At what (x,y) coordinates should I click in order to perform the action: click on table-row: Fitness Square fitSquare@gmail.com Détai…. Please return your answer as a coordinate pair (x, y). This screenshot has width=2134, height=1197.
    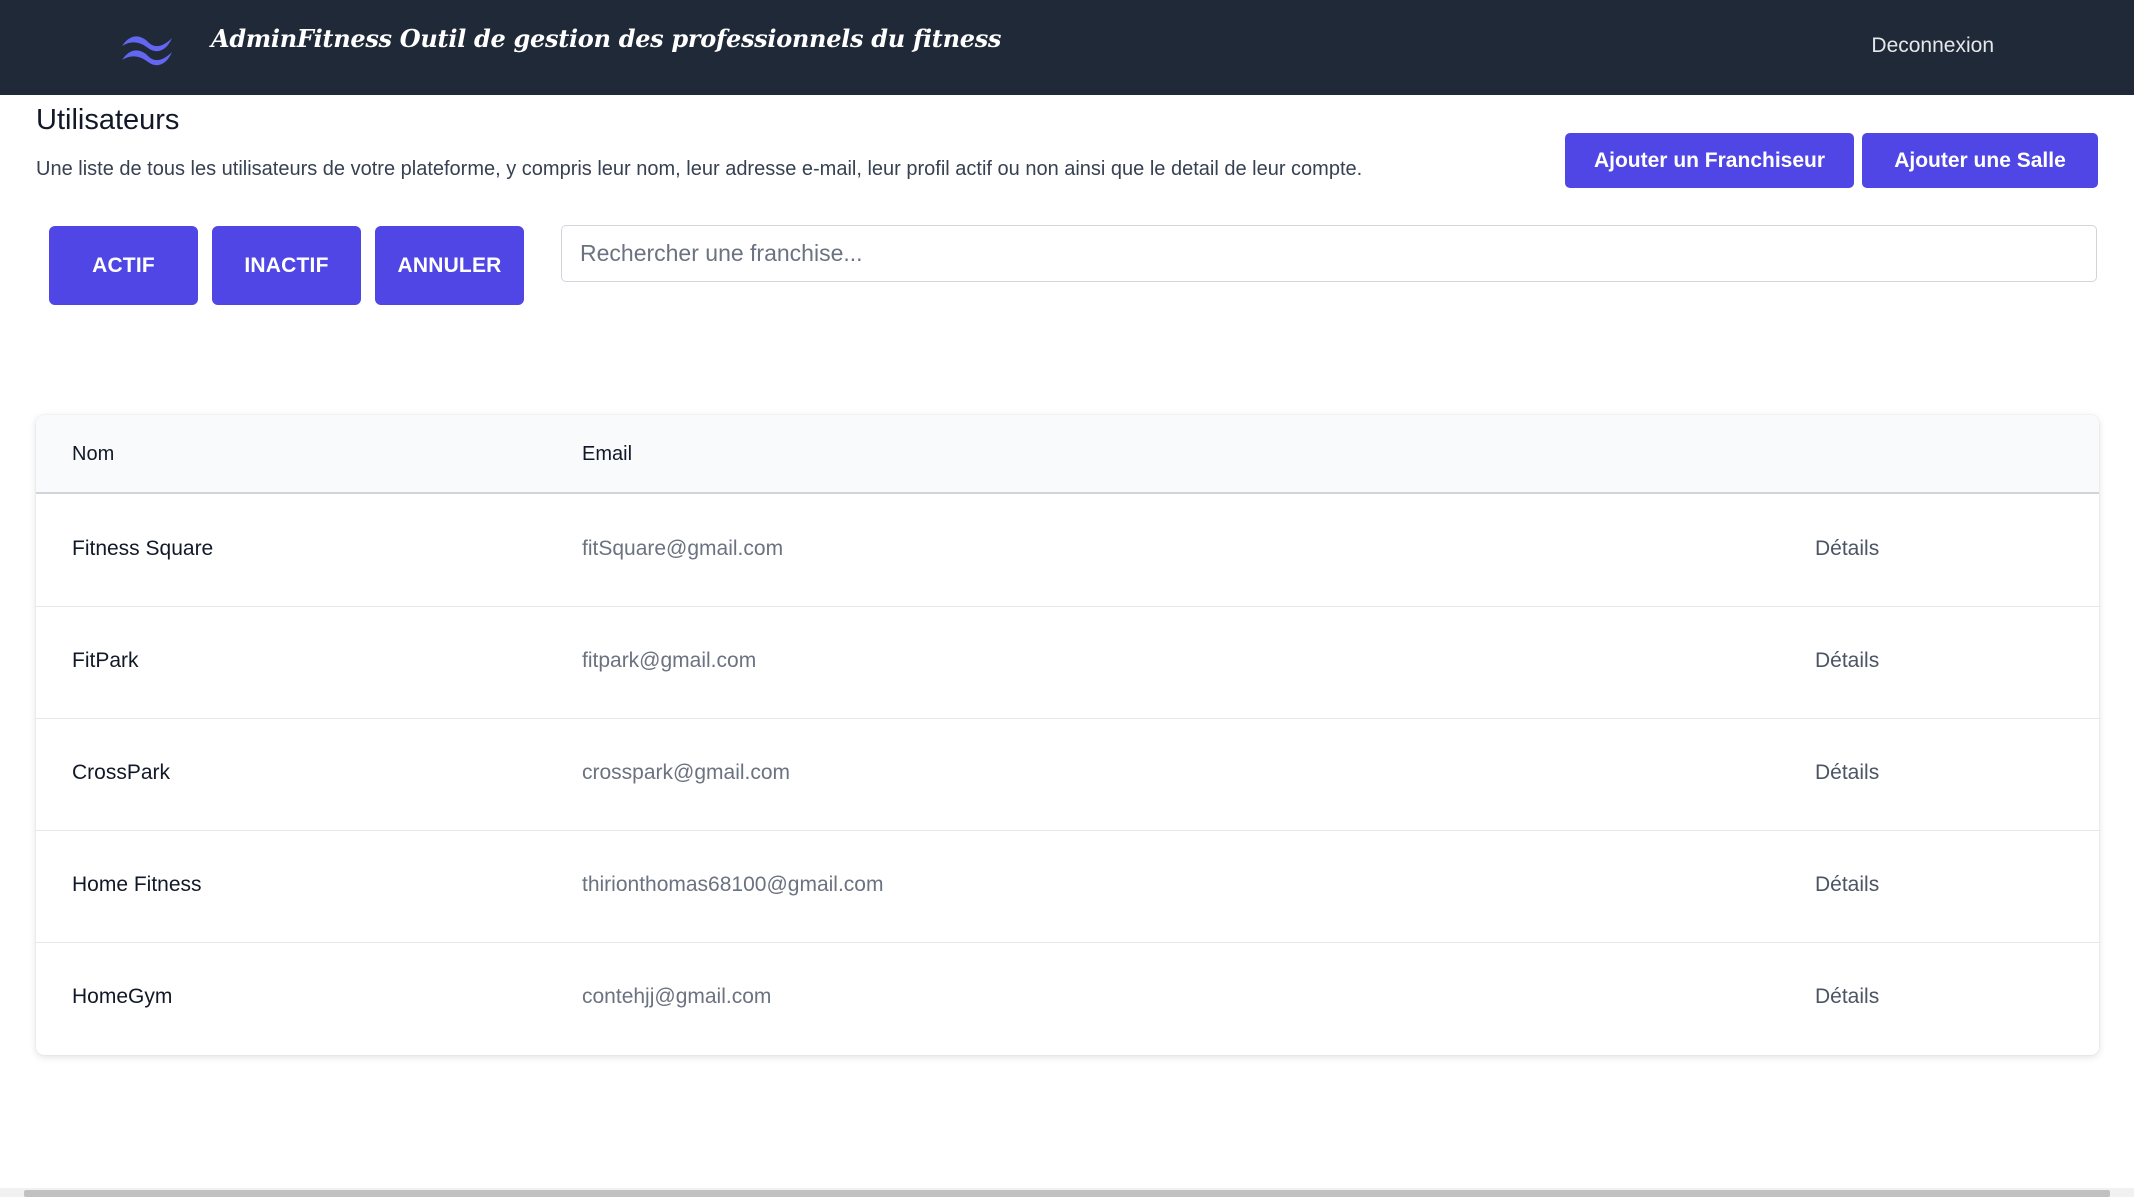
    Looking at the image, I should click on (1067, 550).